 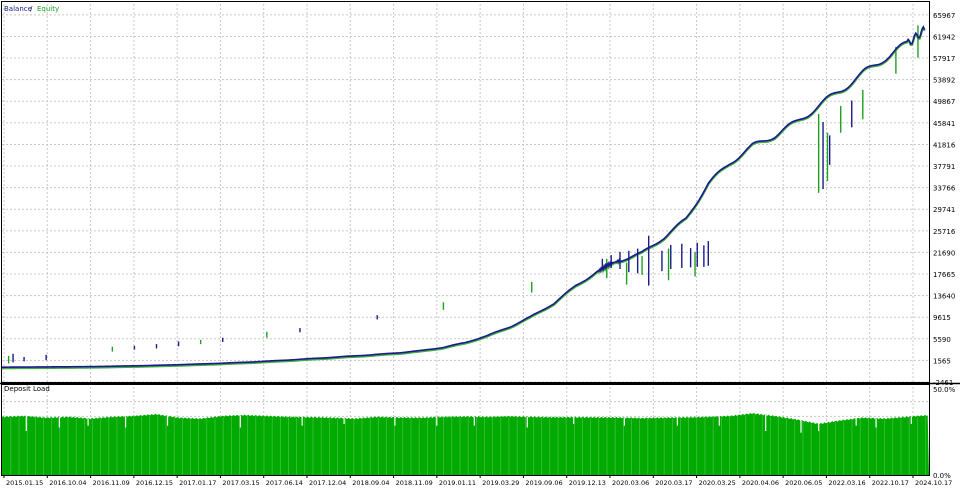 I want to click on y-tick-label: 41816, so click(x=944, y=145).